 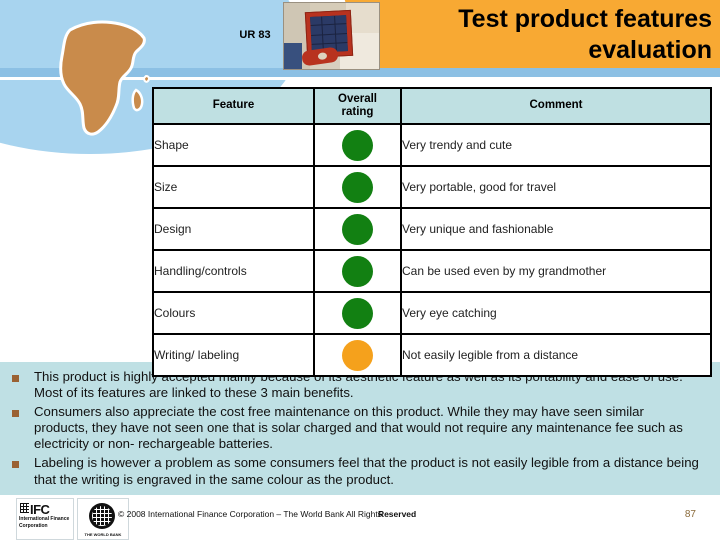 I want to click on cell-feature: Size, so click(x=233, y=187).